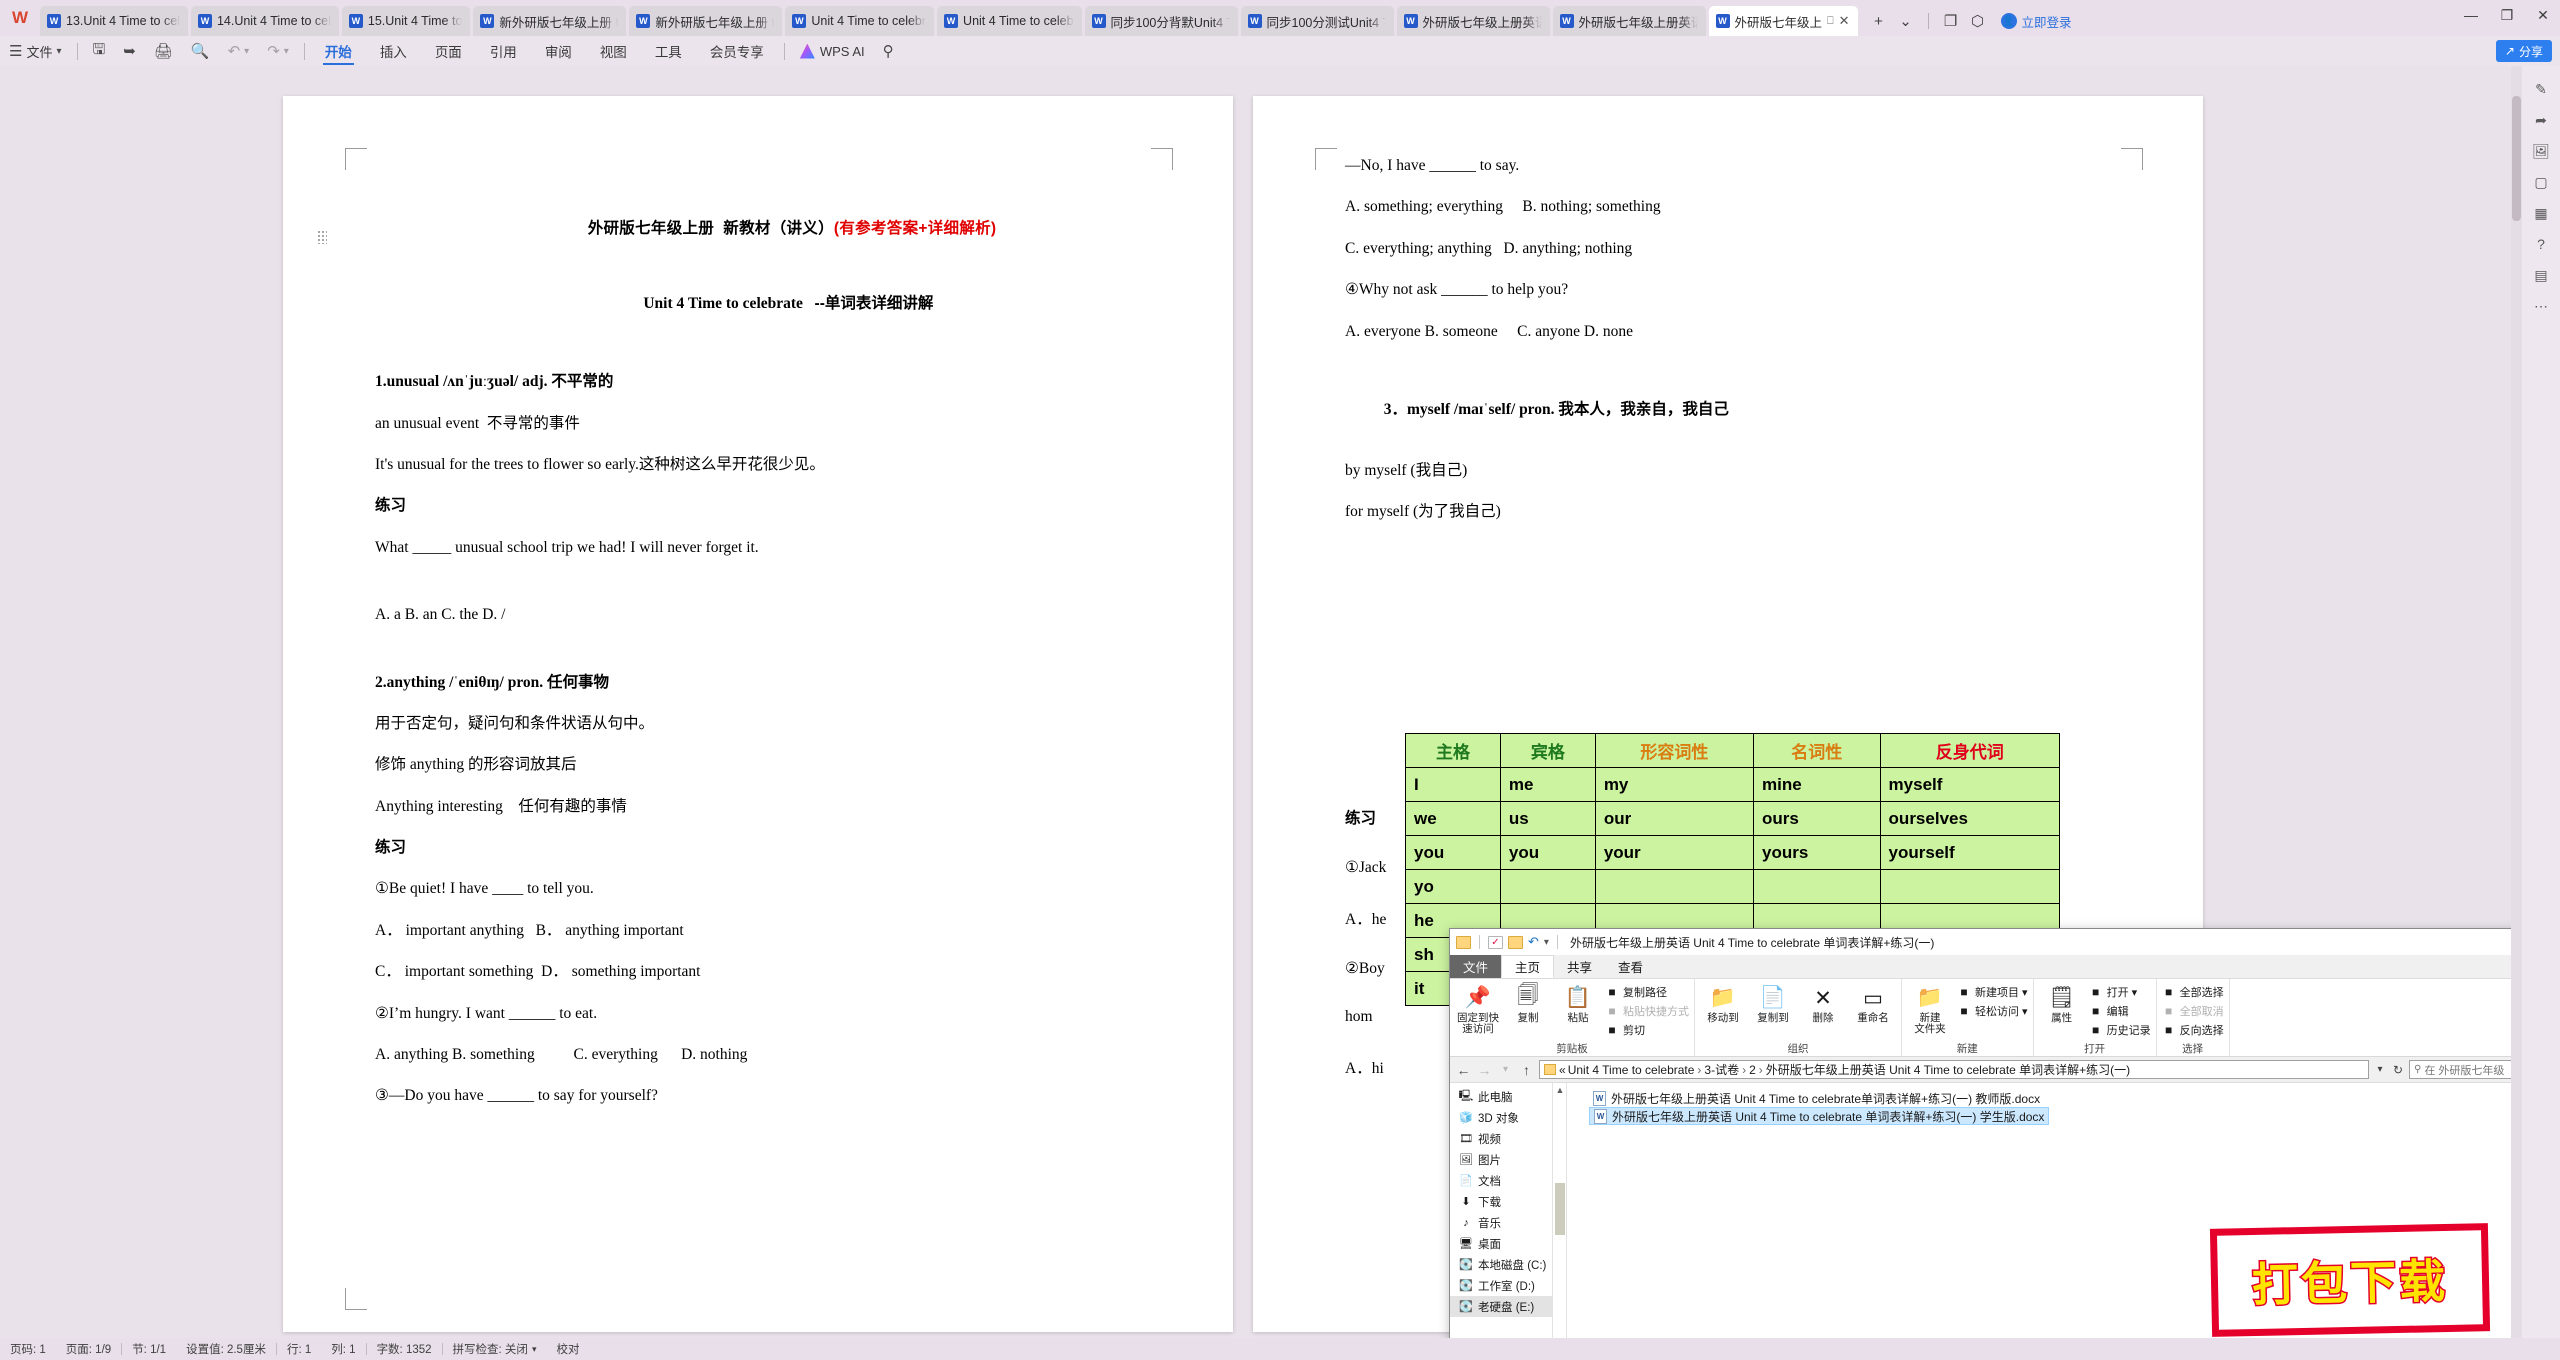  What do you see at coordinates (163, 51) in the screenshot?
I see `print-icon: 🖨` at bounding box center [163, 51].